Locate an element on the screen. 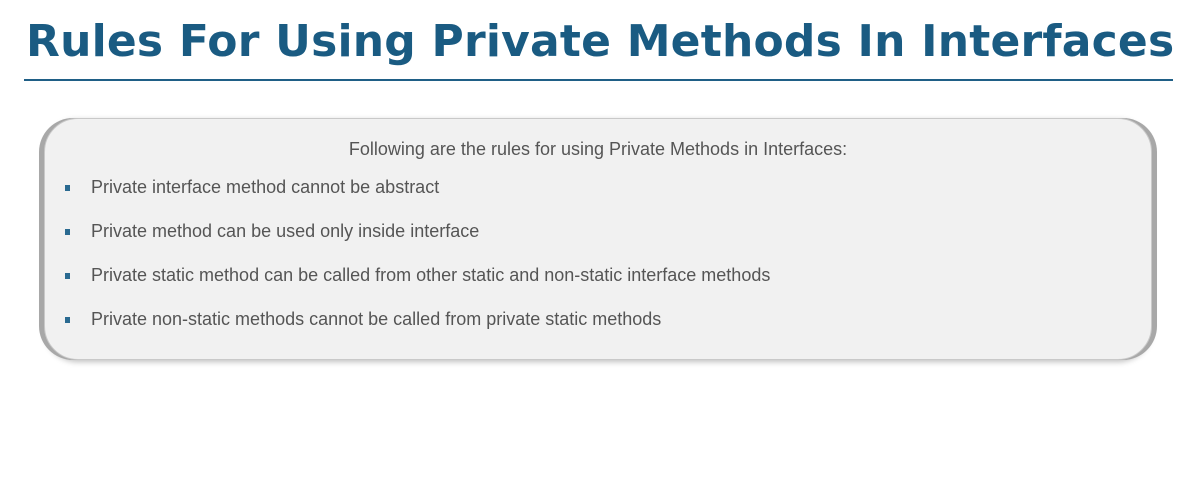  title-divider is located at coordinates (598, 80).